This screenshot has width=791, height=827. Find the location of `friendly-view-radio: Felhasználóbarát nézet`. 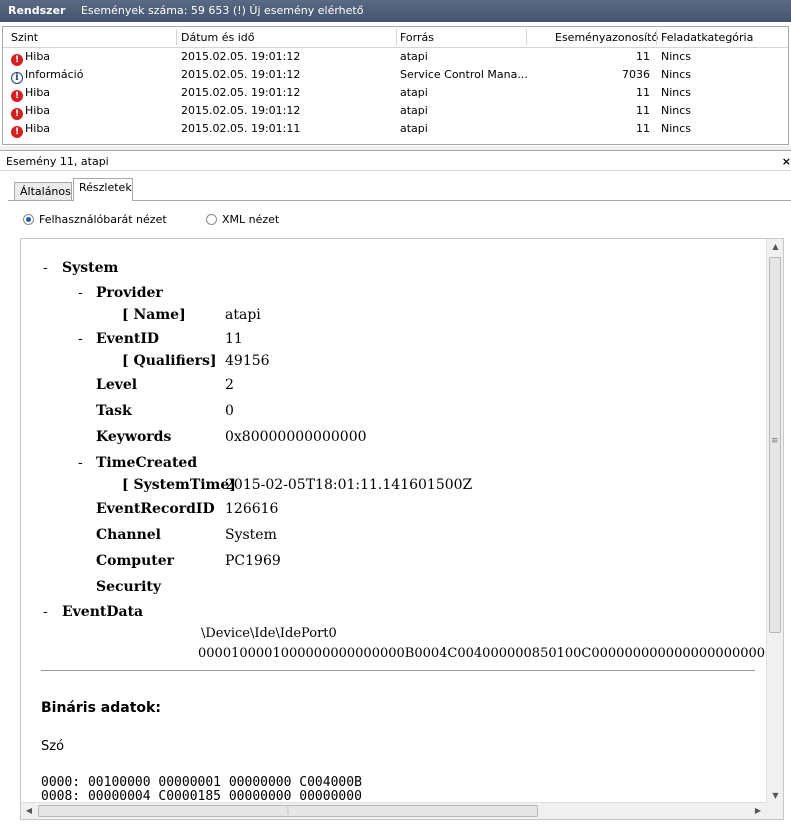

friendly-view-radio: Felhasználóbarát nézet is located at coordinates (95, 220).